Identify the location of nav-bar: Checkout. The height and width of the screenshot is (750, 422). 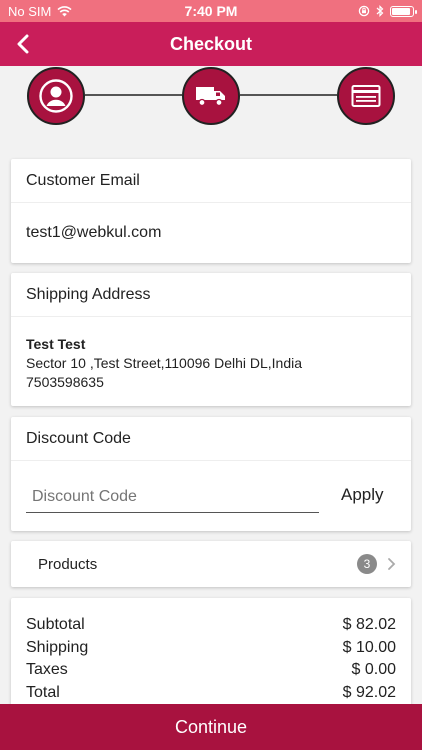
(211, 44).